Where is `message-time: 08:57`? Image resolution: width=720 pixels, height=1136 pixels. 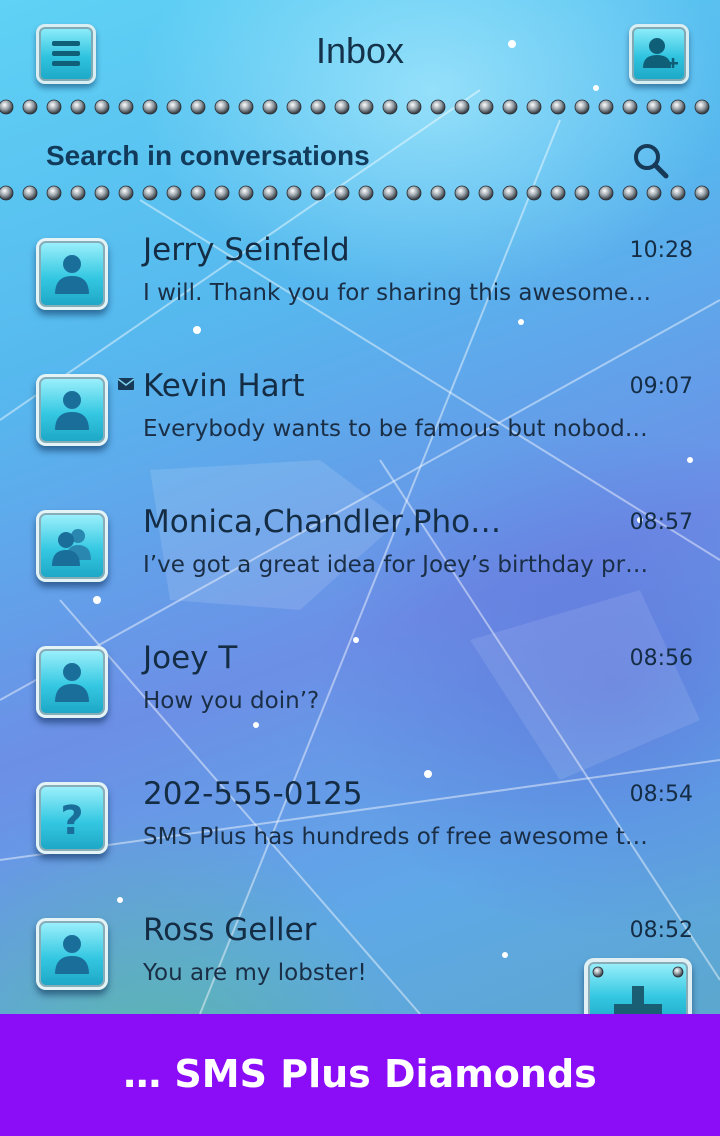
message-time: 08:57 is located at coordinates (661, 522).